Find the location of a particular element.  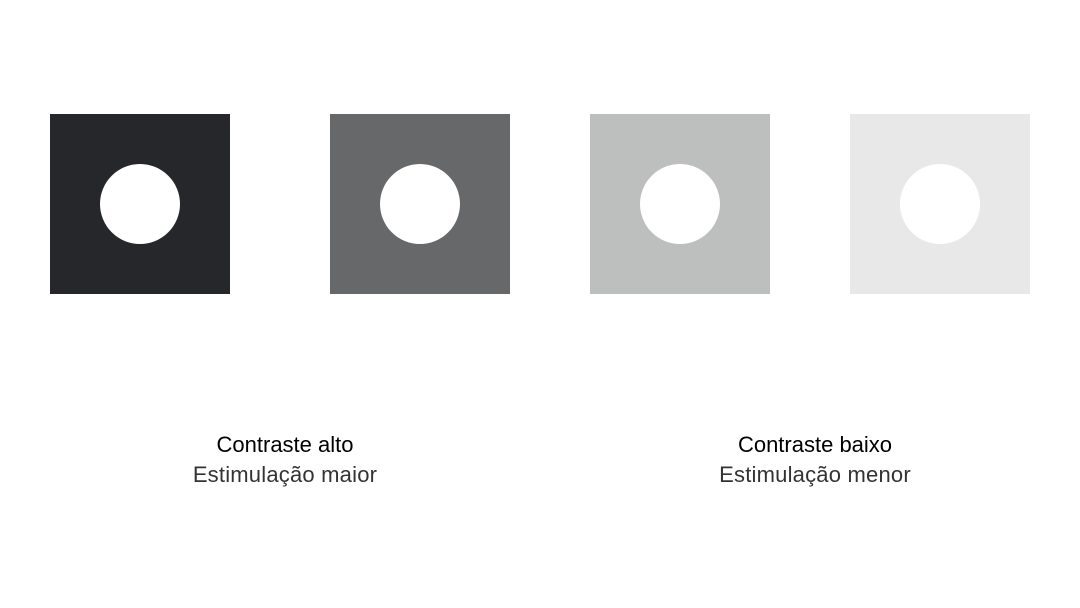

caption-high-contrast: Contraste alto Estimulação maior is located at coordinates (285, 460).